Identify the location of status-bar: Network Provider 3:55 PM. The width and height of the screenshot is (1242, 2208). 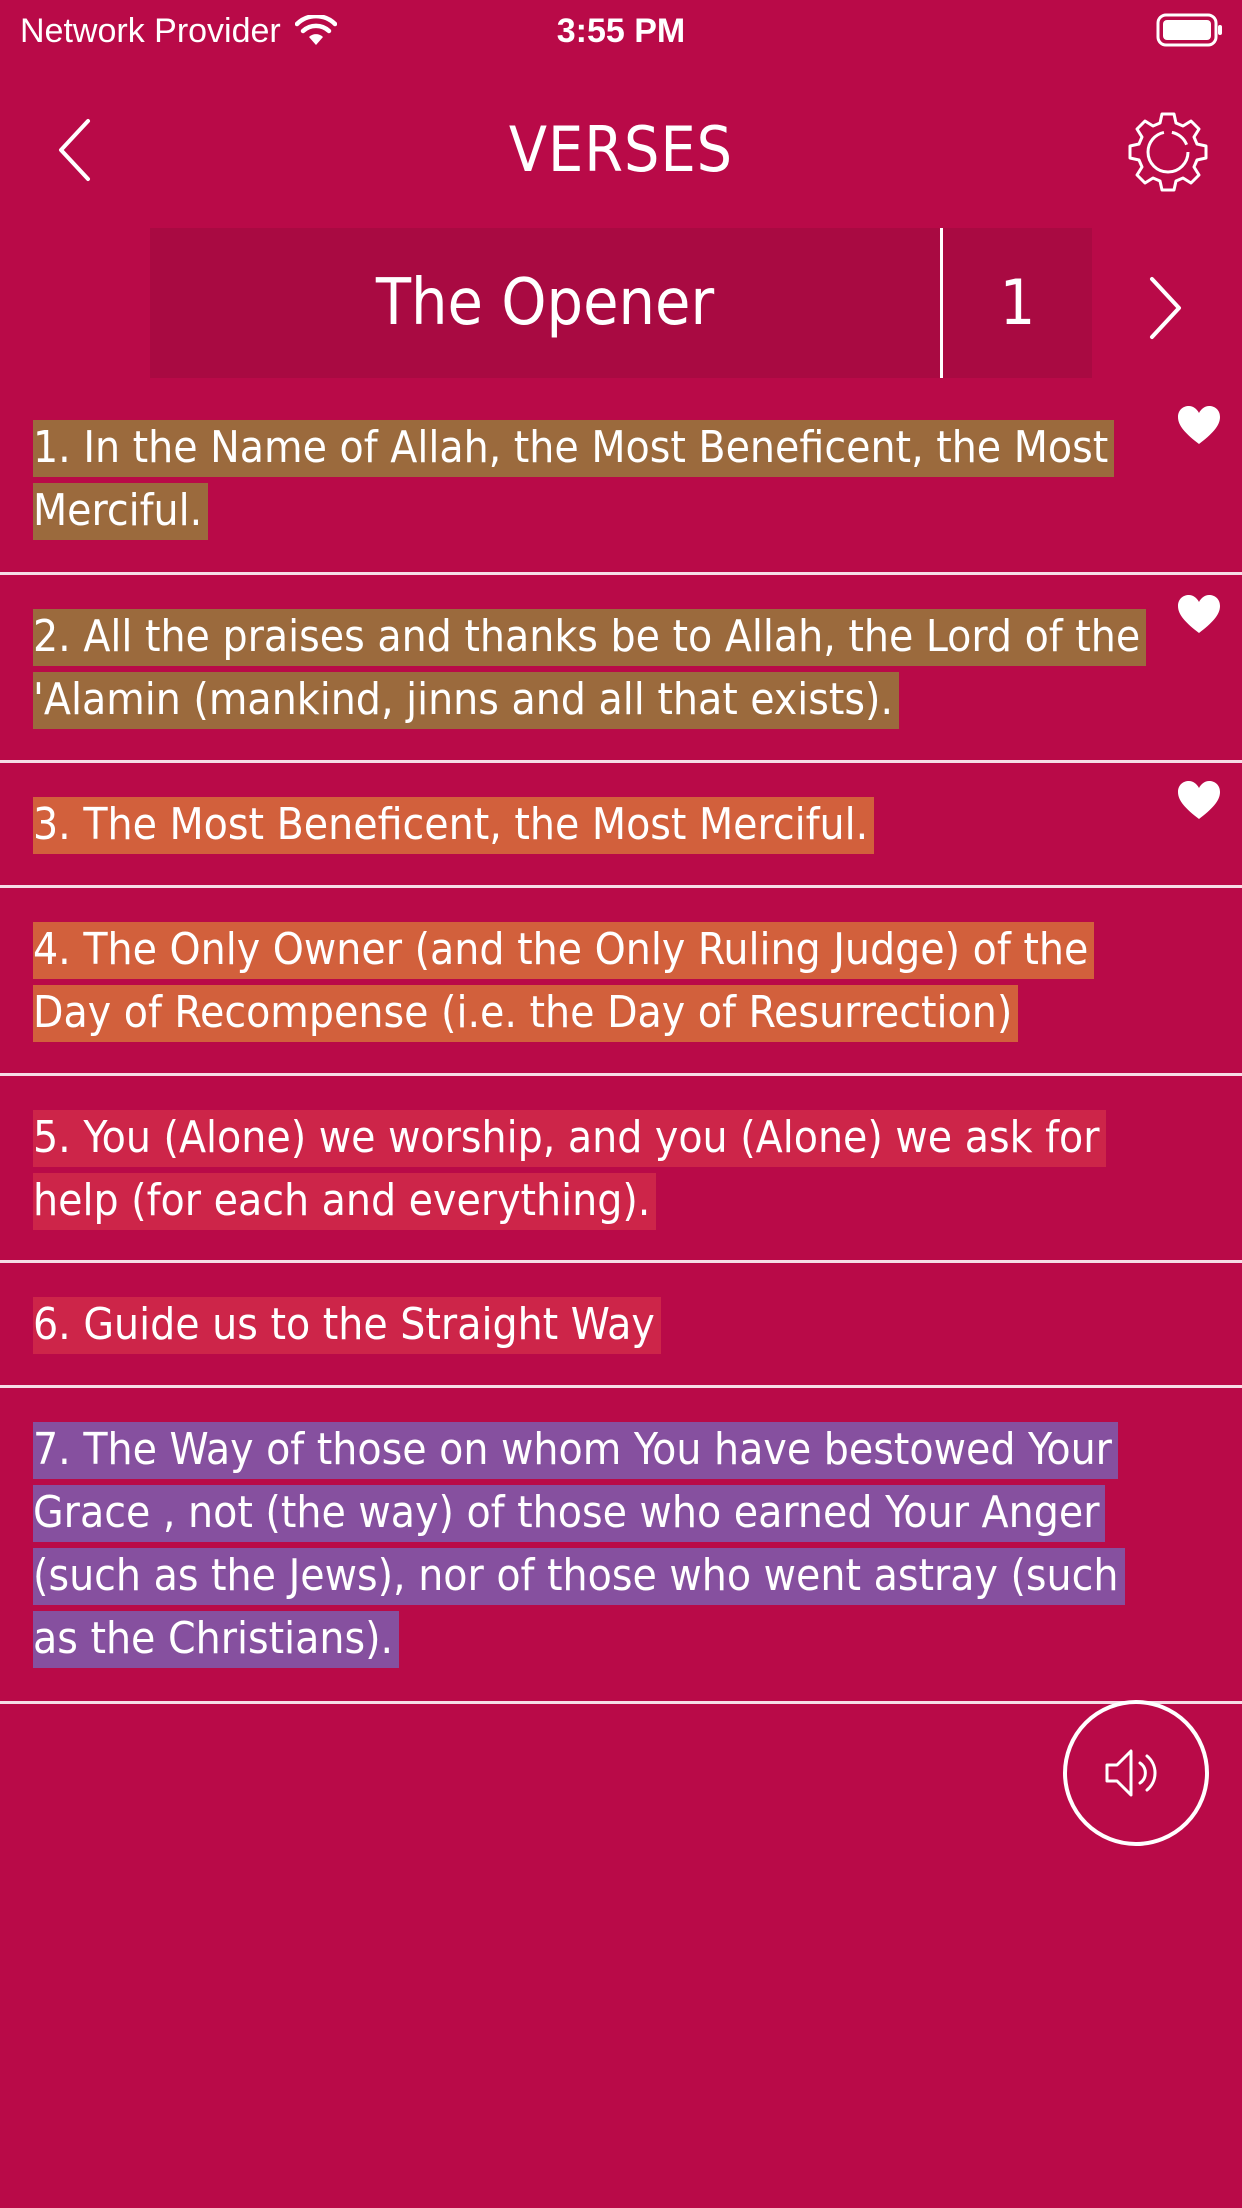
(621, 31).